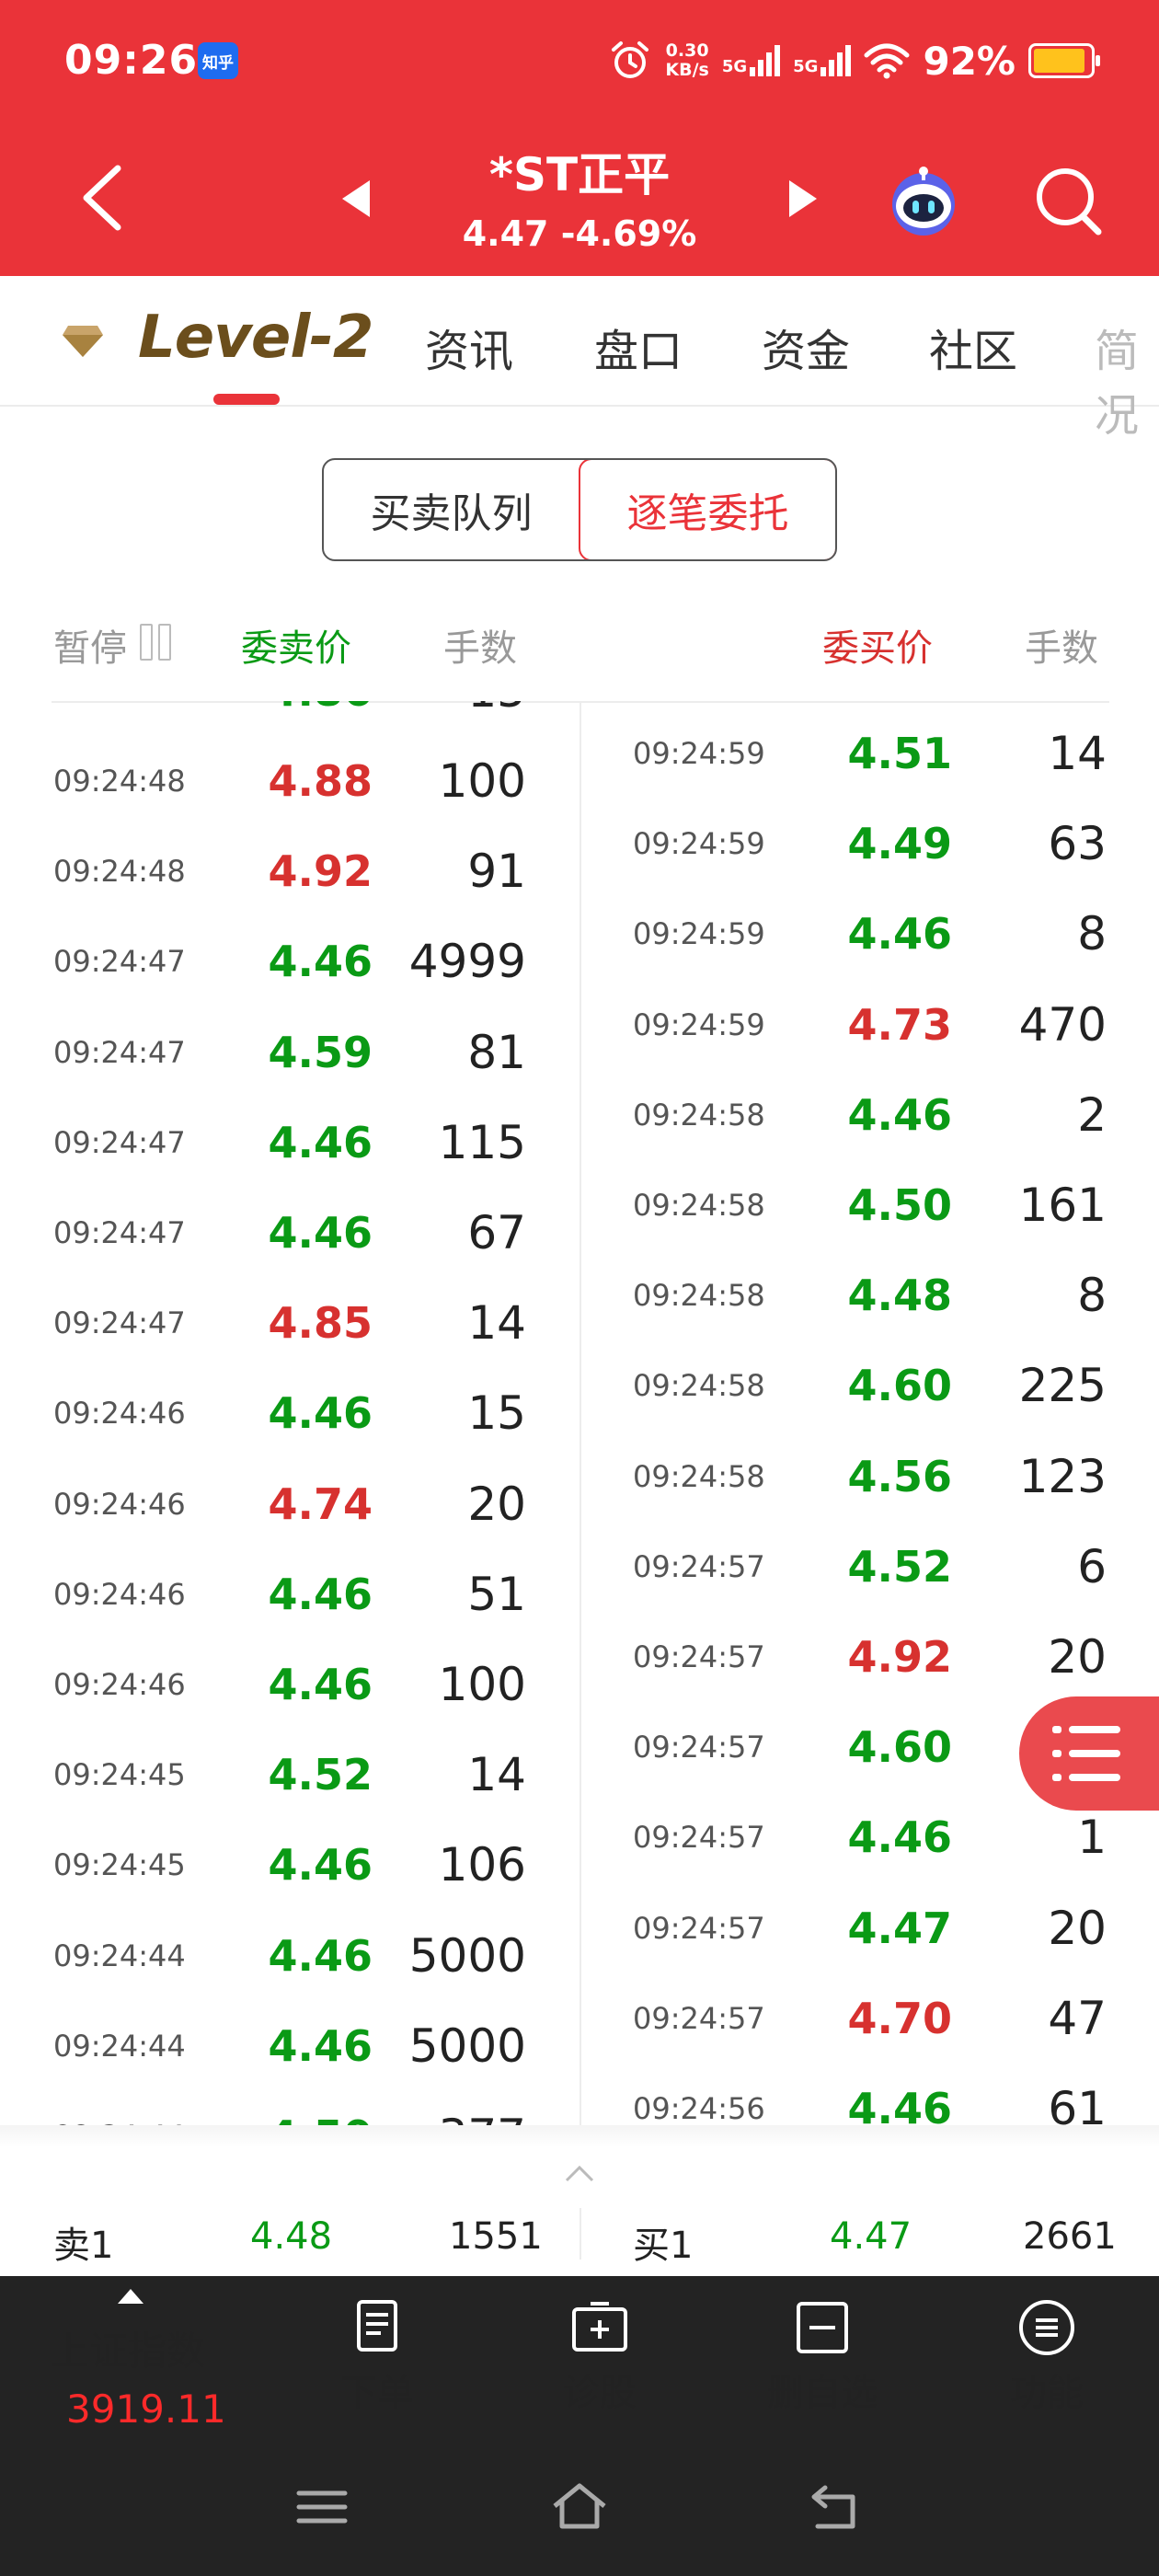  Describe the element at coordinates (1077, 1657) in the screenshot. I see `order-qty: 20` at that location.